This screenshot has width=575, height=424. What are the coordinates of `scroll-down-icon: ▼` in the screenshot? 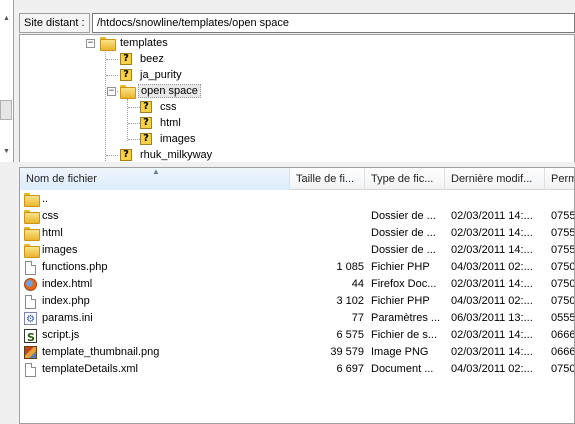 It's located at (6, 151).